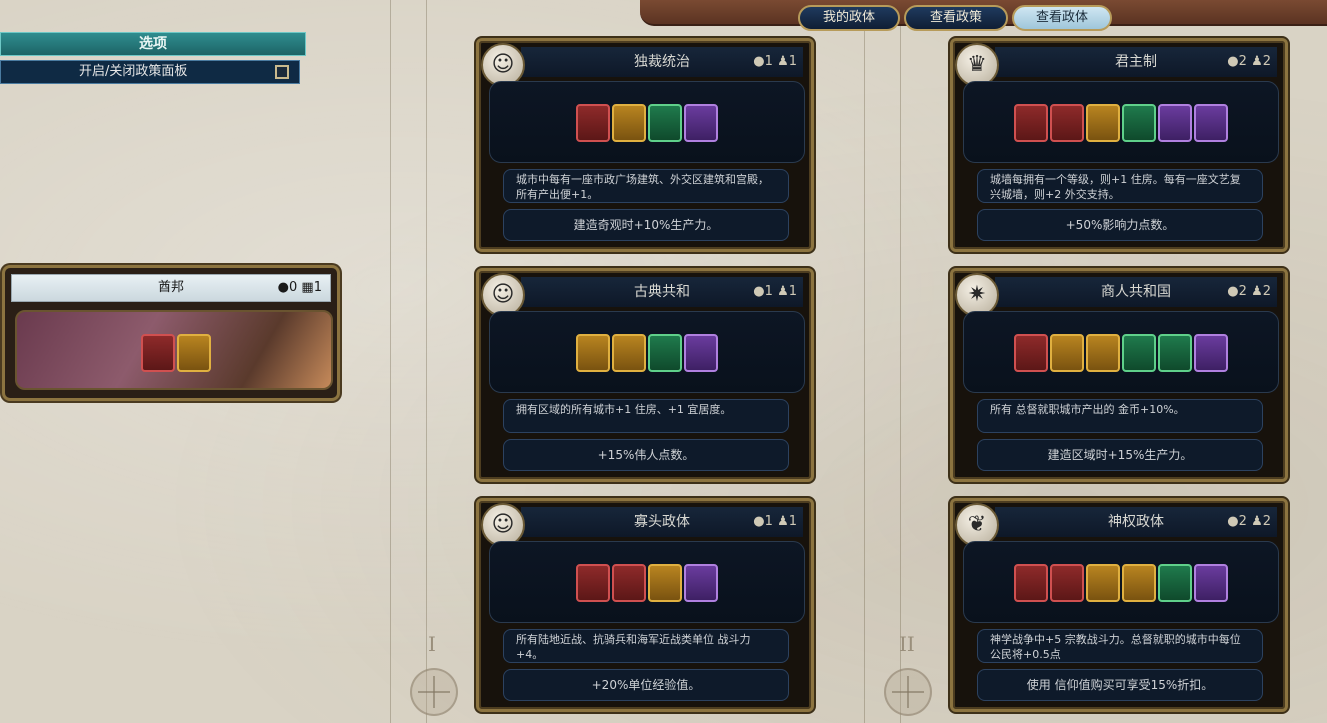  I want to click on government-name: 商人共和国, so click(1136, 292).